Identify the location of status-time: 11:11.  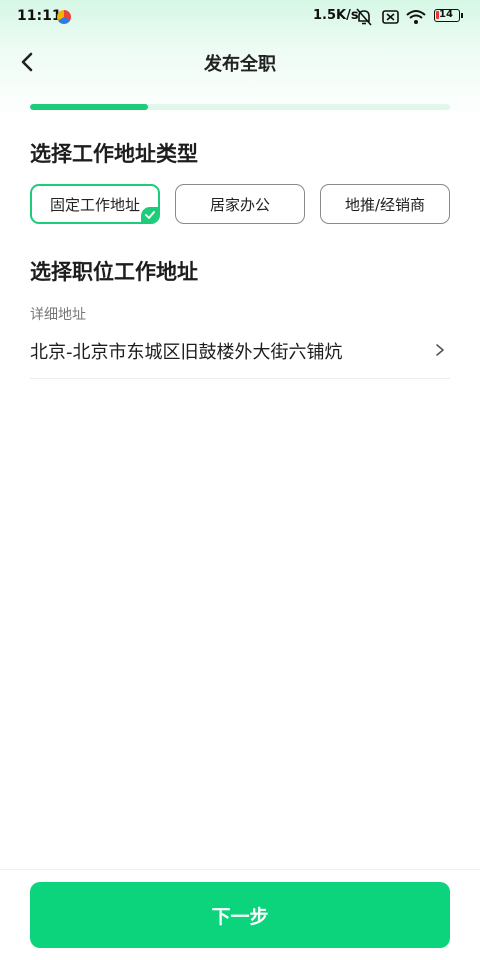
(39, 16).